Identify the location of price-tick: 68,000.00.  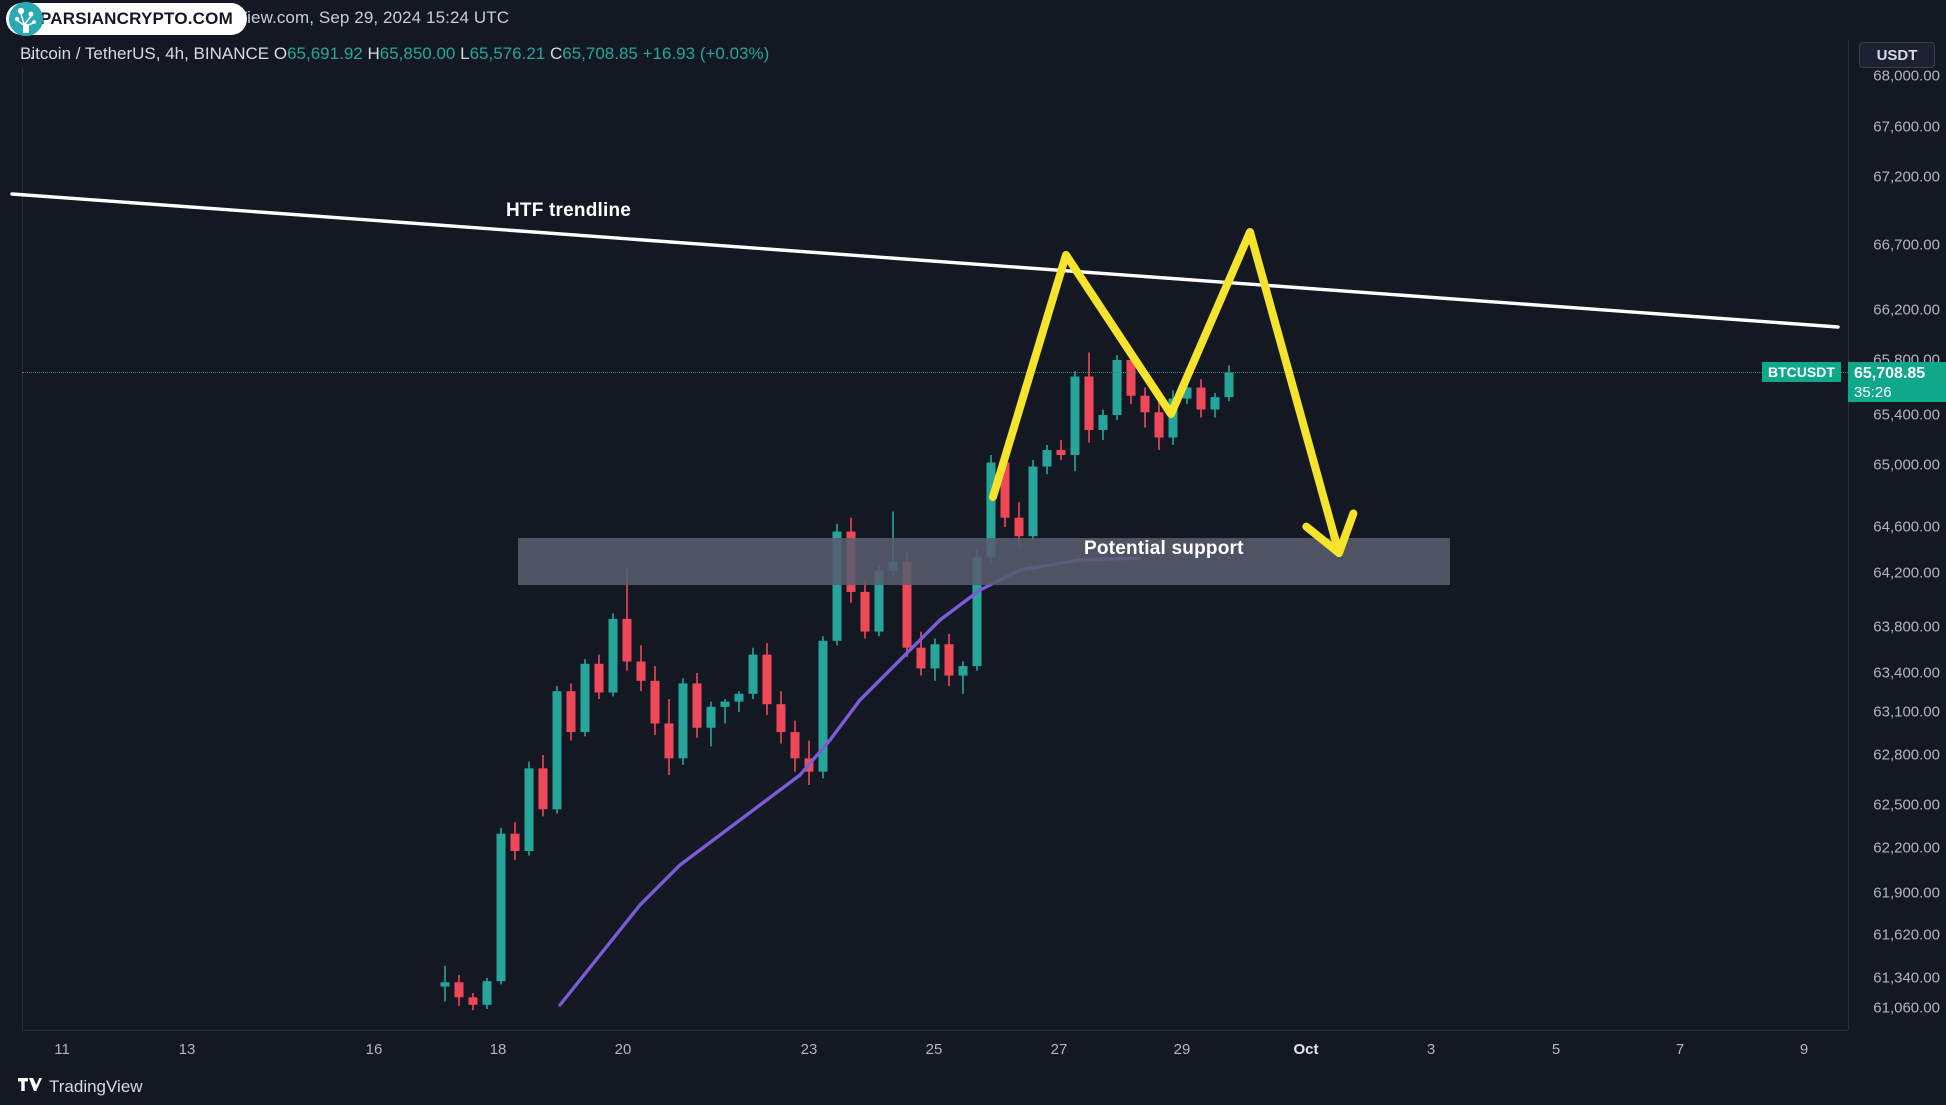
(1906, 76).